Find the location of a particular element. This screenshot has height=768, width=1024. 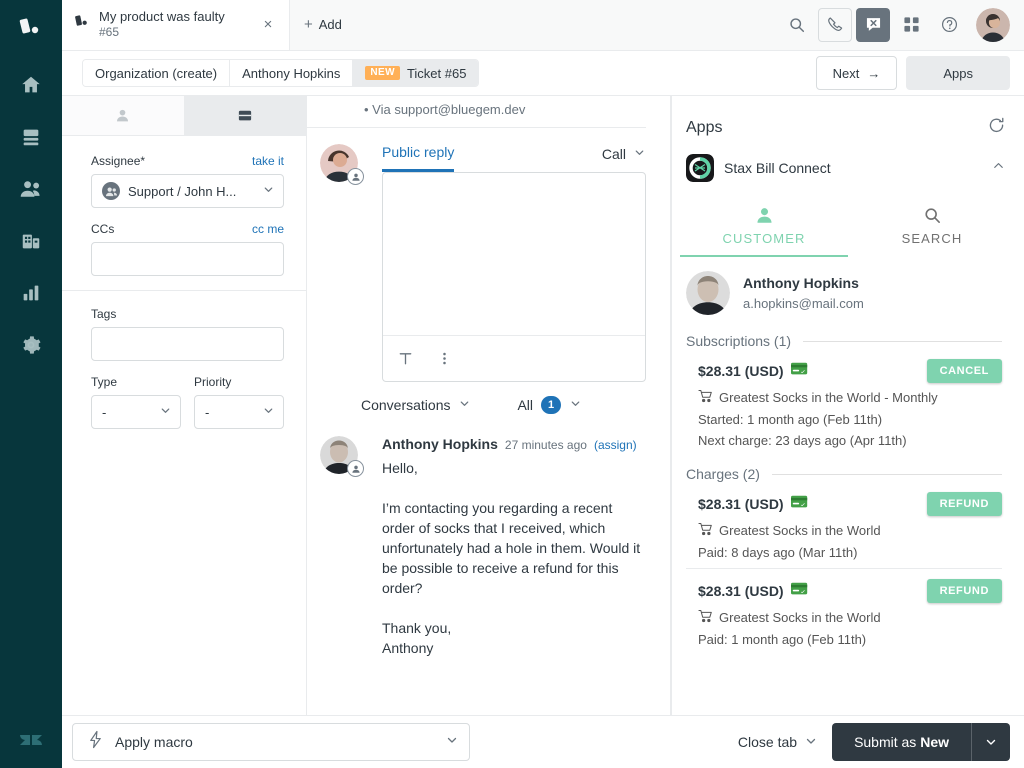

views-icon is located at coordinates (31, 137).